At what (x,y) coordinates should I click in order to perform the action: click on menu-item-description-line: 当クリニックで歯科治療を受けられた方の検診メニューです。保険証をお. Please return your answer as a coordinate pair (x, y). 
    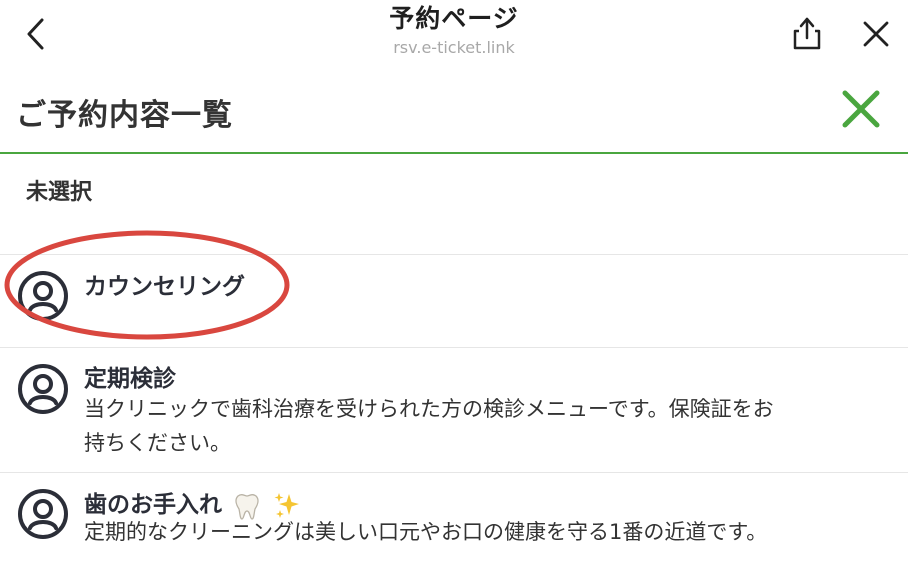
    Looking at the image, I should click on (429, 409).